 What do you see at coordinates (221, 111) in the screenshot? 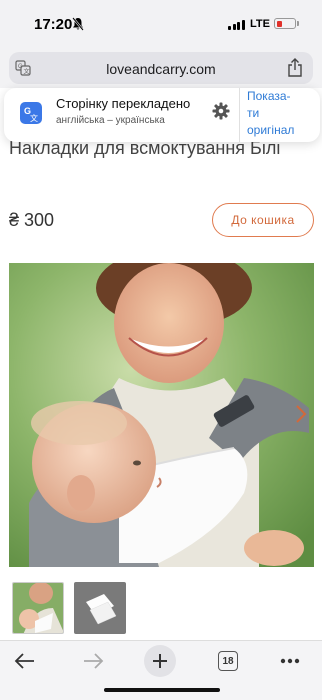
I see `settings-icon` at bounding box center [221, 111].